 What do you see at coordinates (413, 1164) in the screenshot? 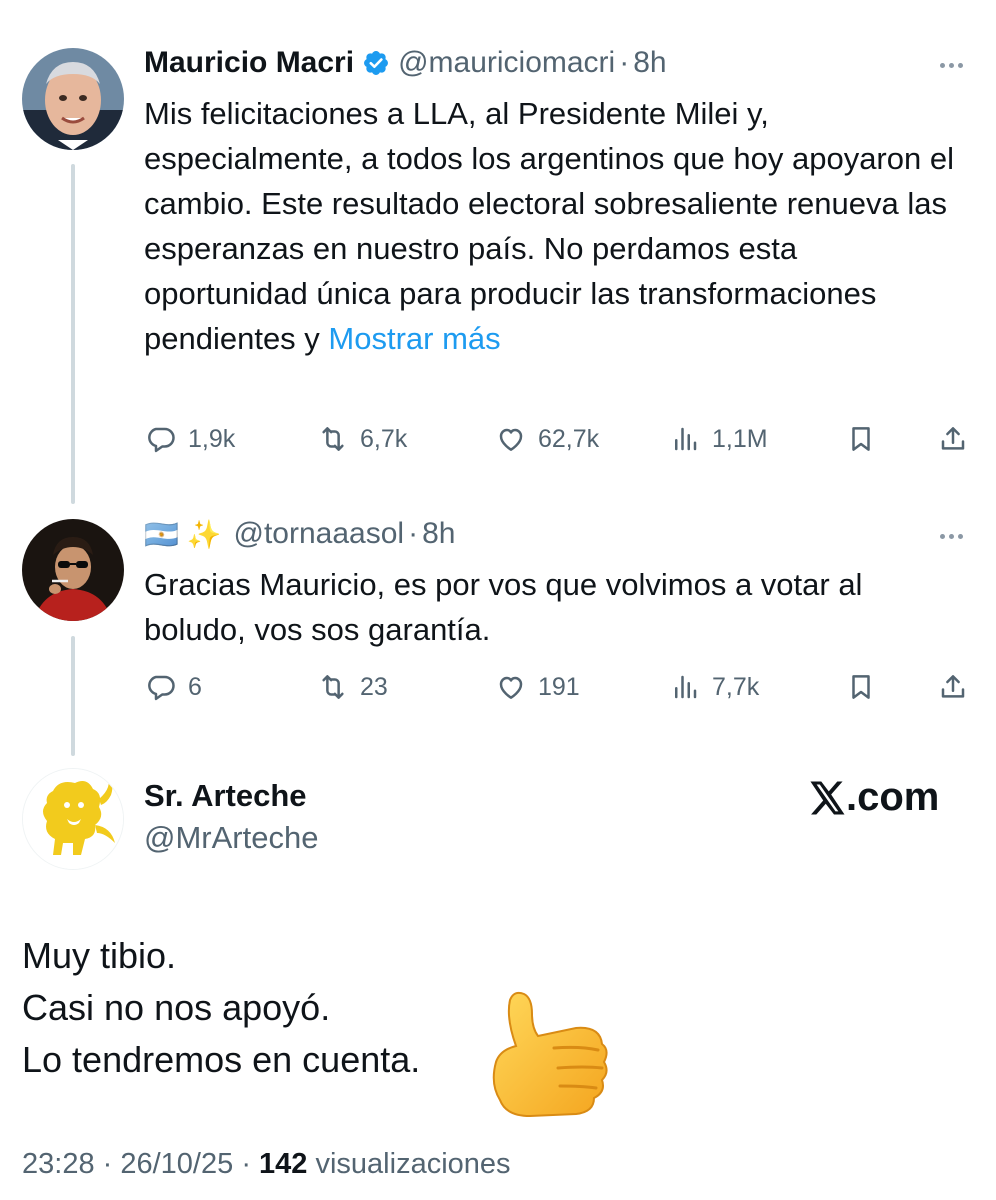
I see `post-views-label: visualizaciones` at bounding box center [413, 1164].